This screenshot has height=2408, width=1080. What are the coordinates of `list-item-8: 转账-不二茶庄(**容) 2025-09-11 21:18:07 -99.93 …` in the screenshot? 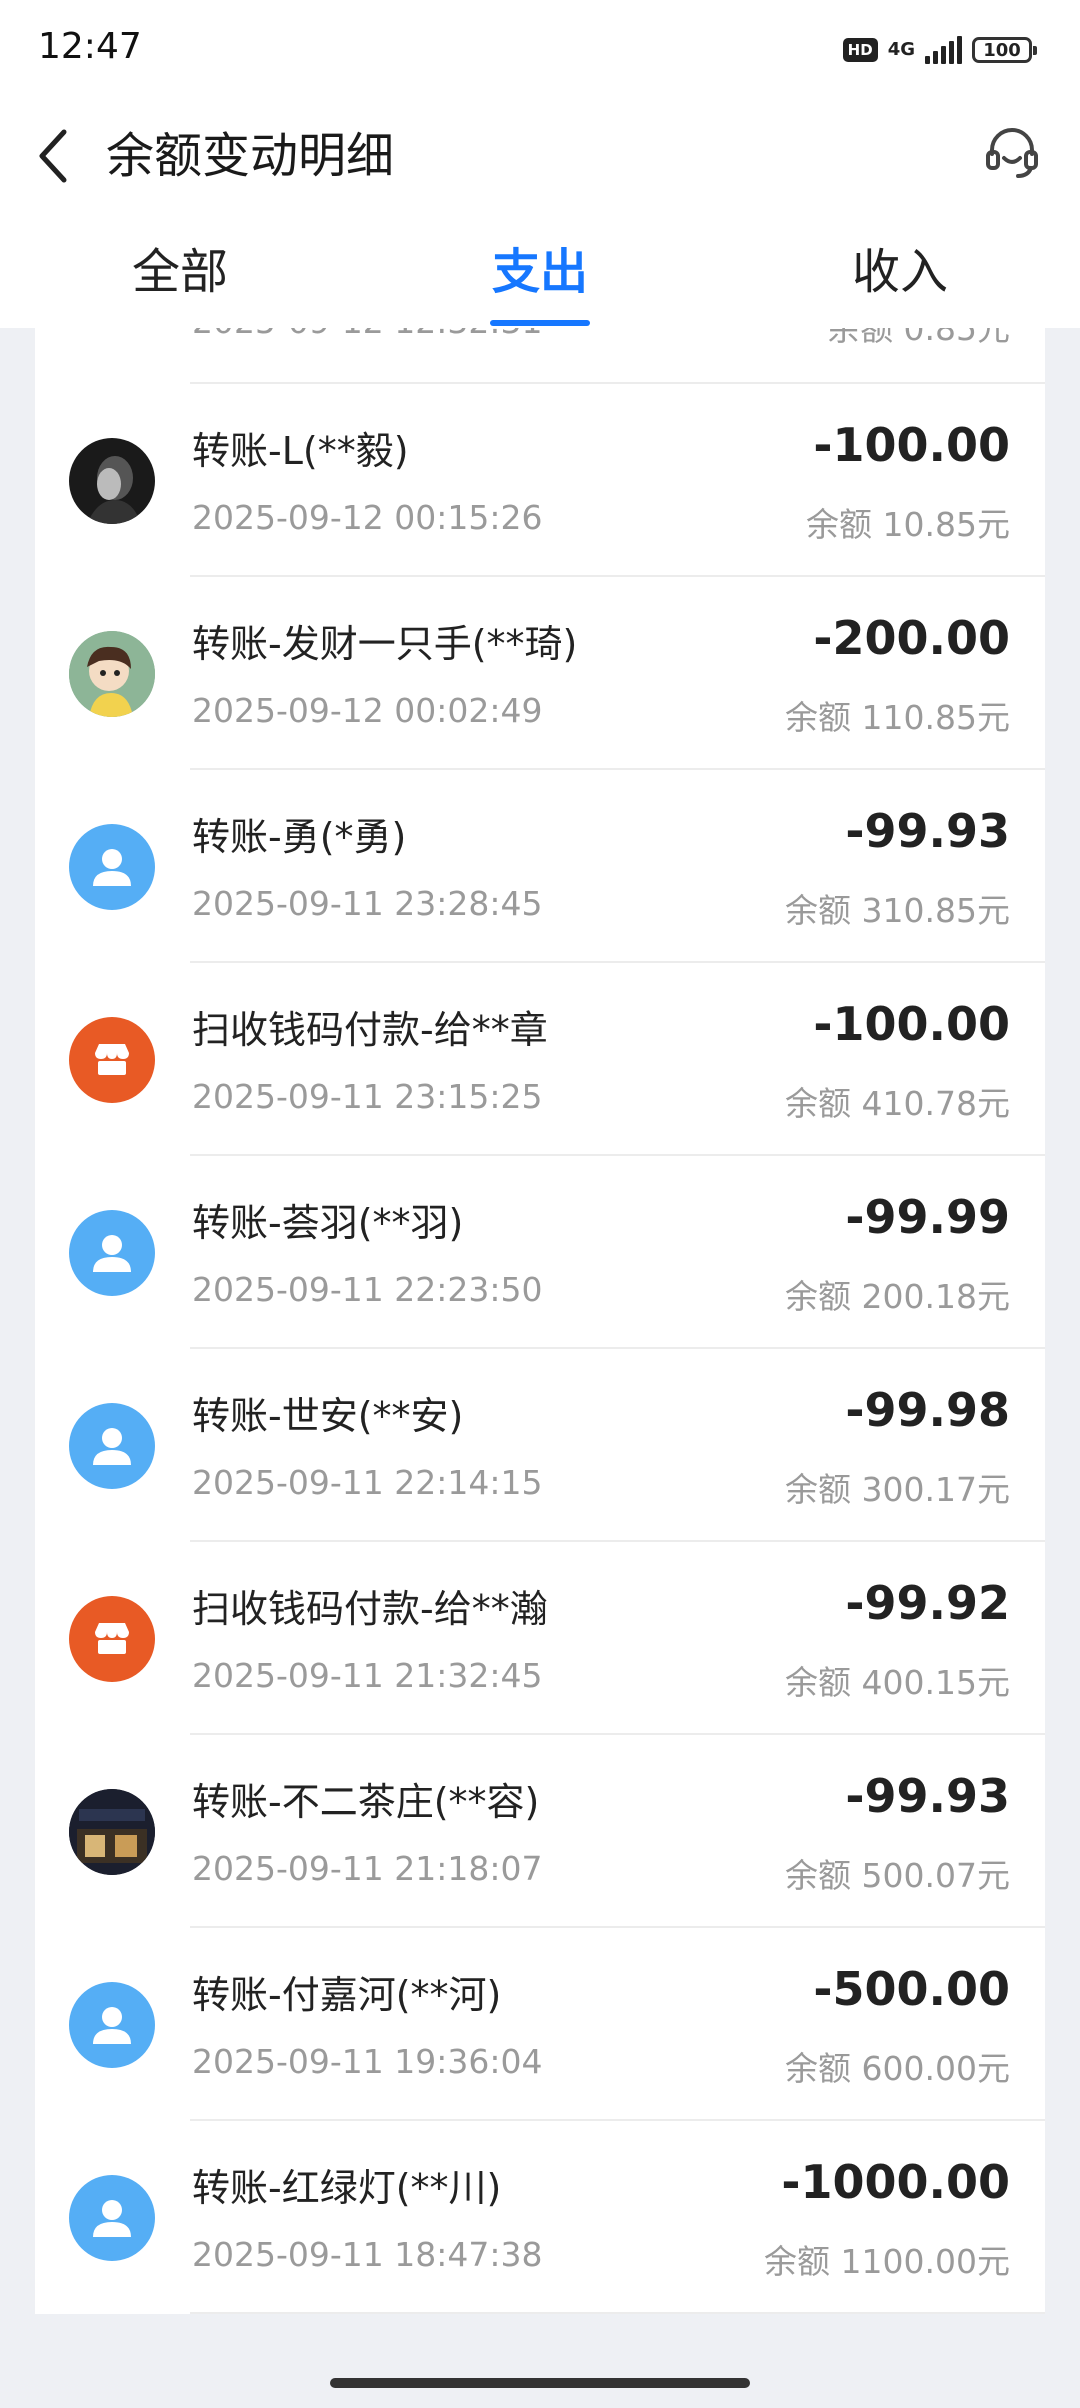 It's located at (540, 1831).